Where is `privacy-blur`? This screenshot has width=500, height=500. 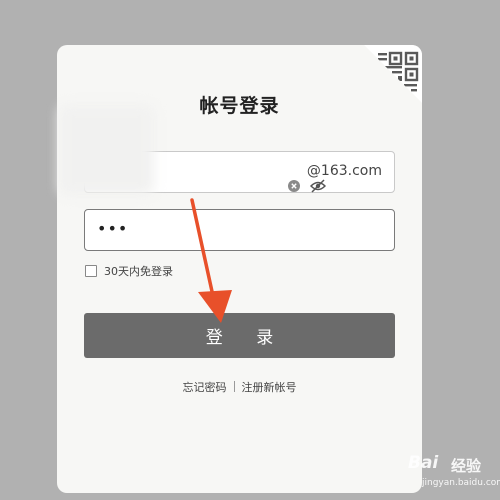
privacy-blur is located at coordinates (106, 150).